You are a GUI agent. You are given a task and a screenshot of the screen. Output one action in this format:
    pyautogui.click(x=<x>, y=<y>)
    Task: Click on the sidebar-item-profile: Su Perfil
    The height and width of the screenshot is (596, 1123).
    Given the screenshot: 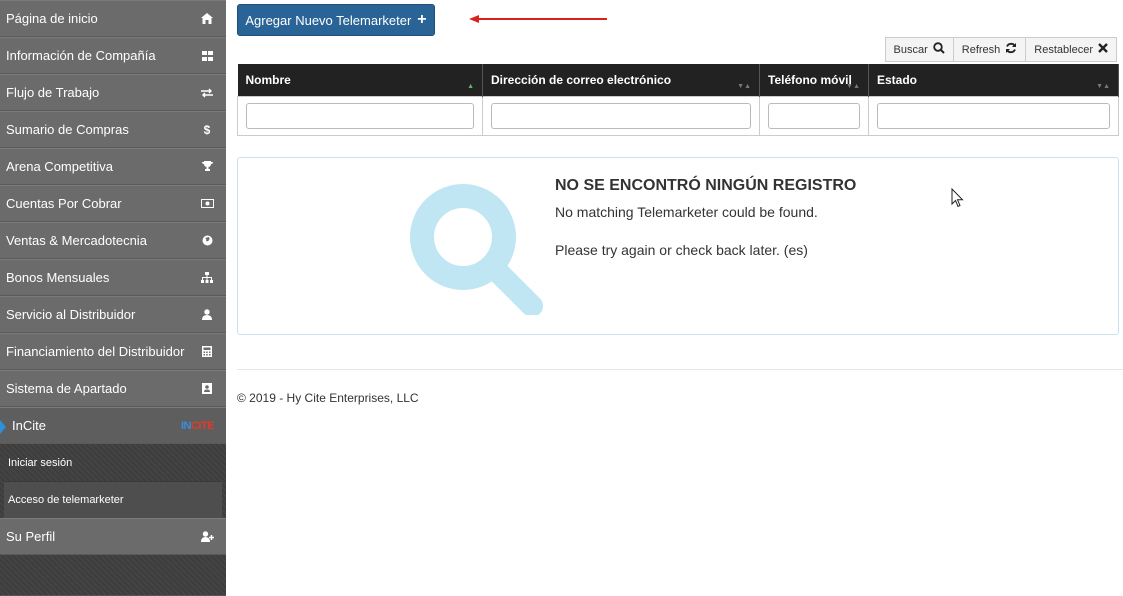 What is the action you would take?
    pyautogui.click(x=113, y=536)
    